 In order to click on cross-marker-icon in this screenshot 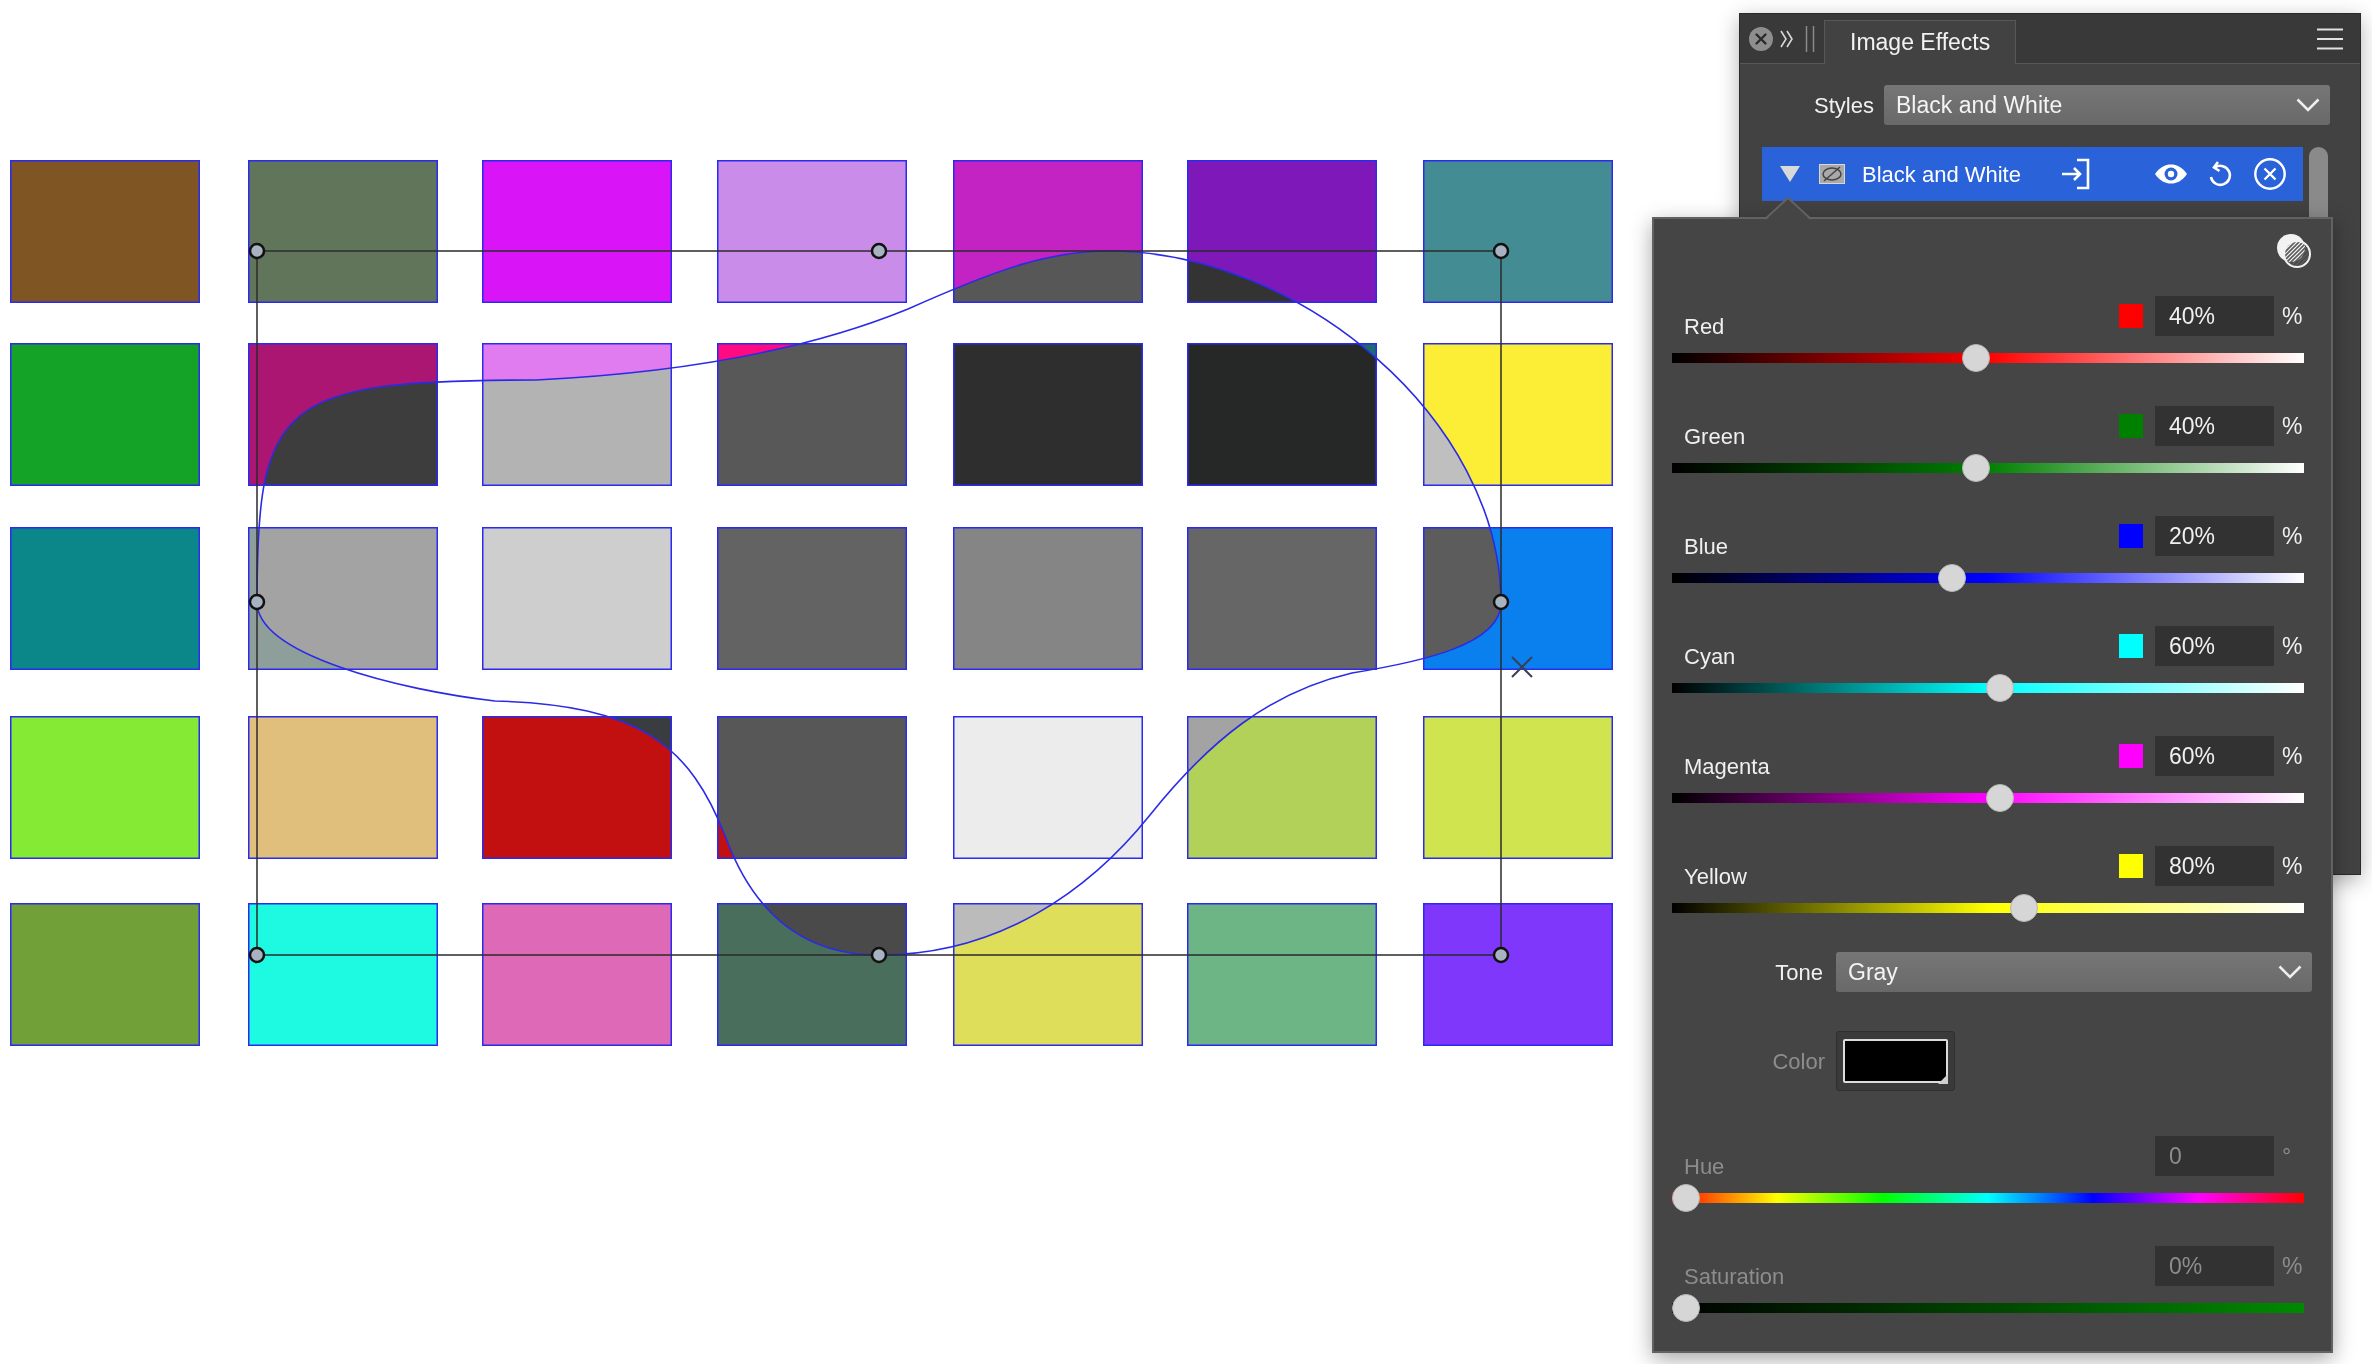, I will do `click(1522, 667)`.